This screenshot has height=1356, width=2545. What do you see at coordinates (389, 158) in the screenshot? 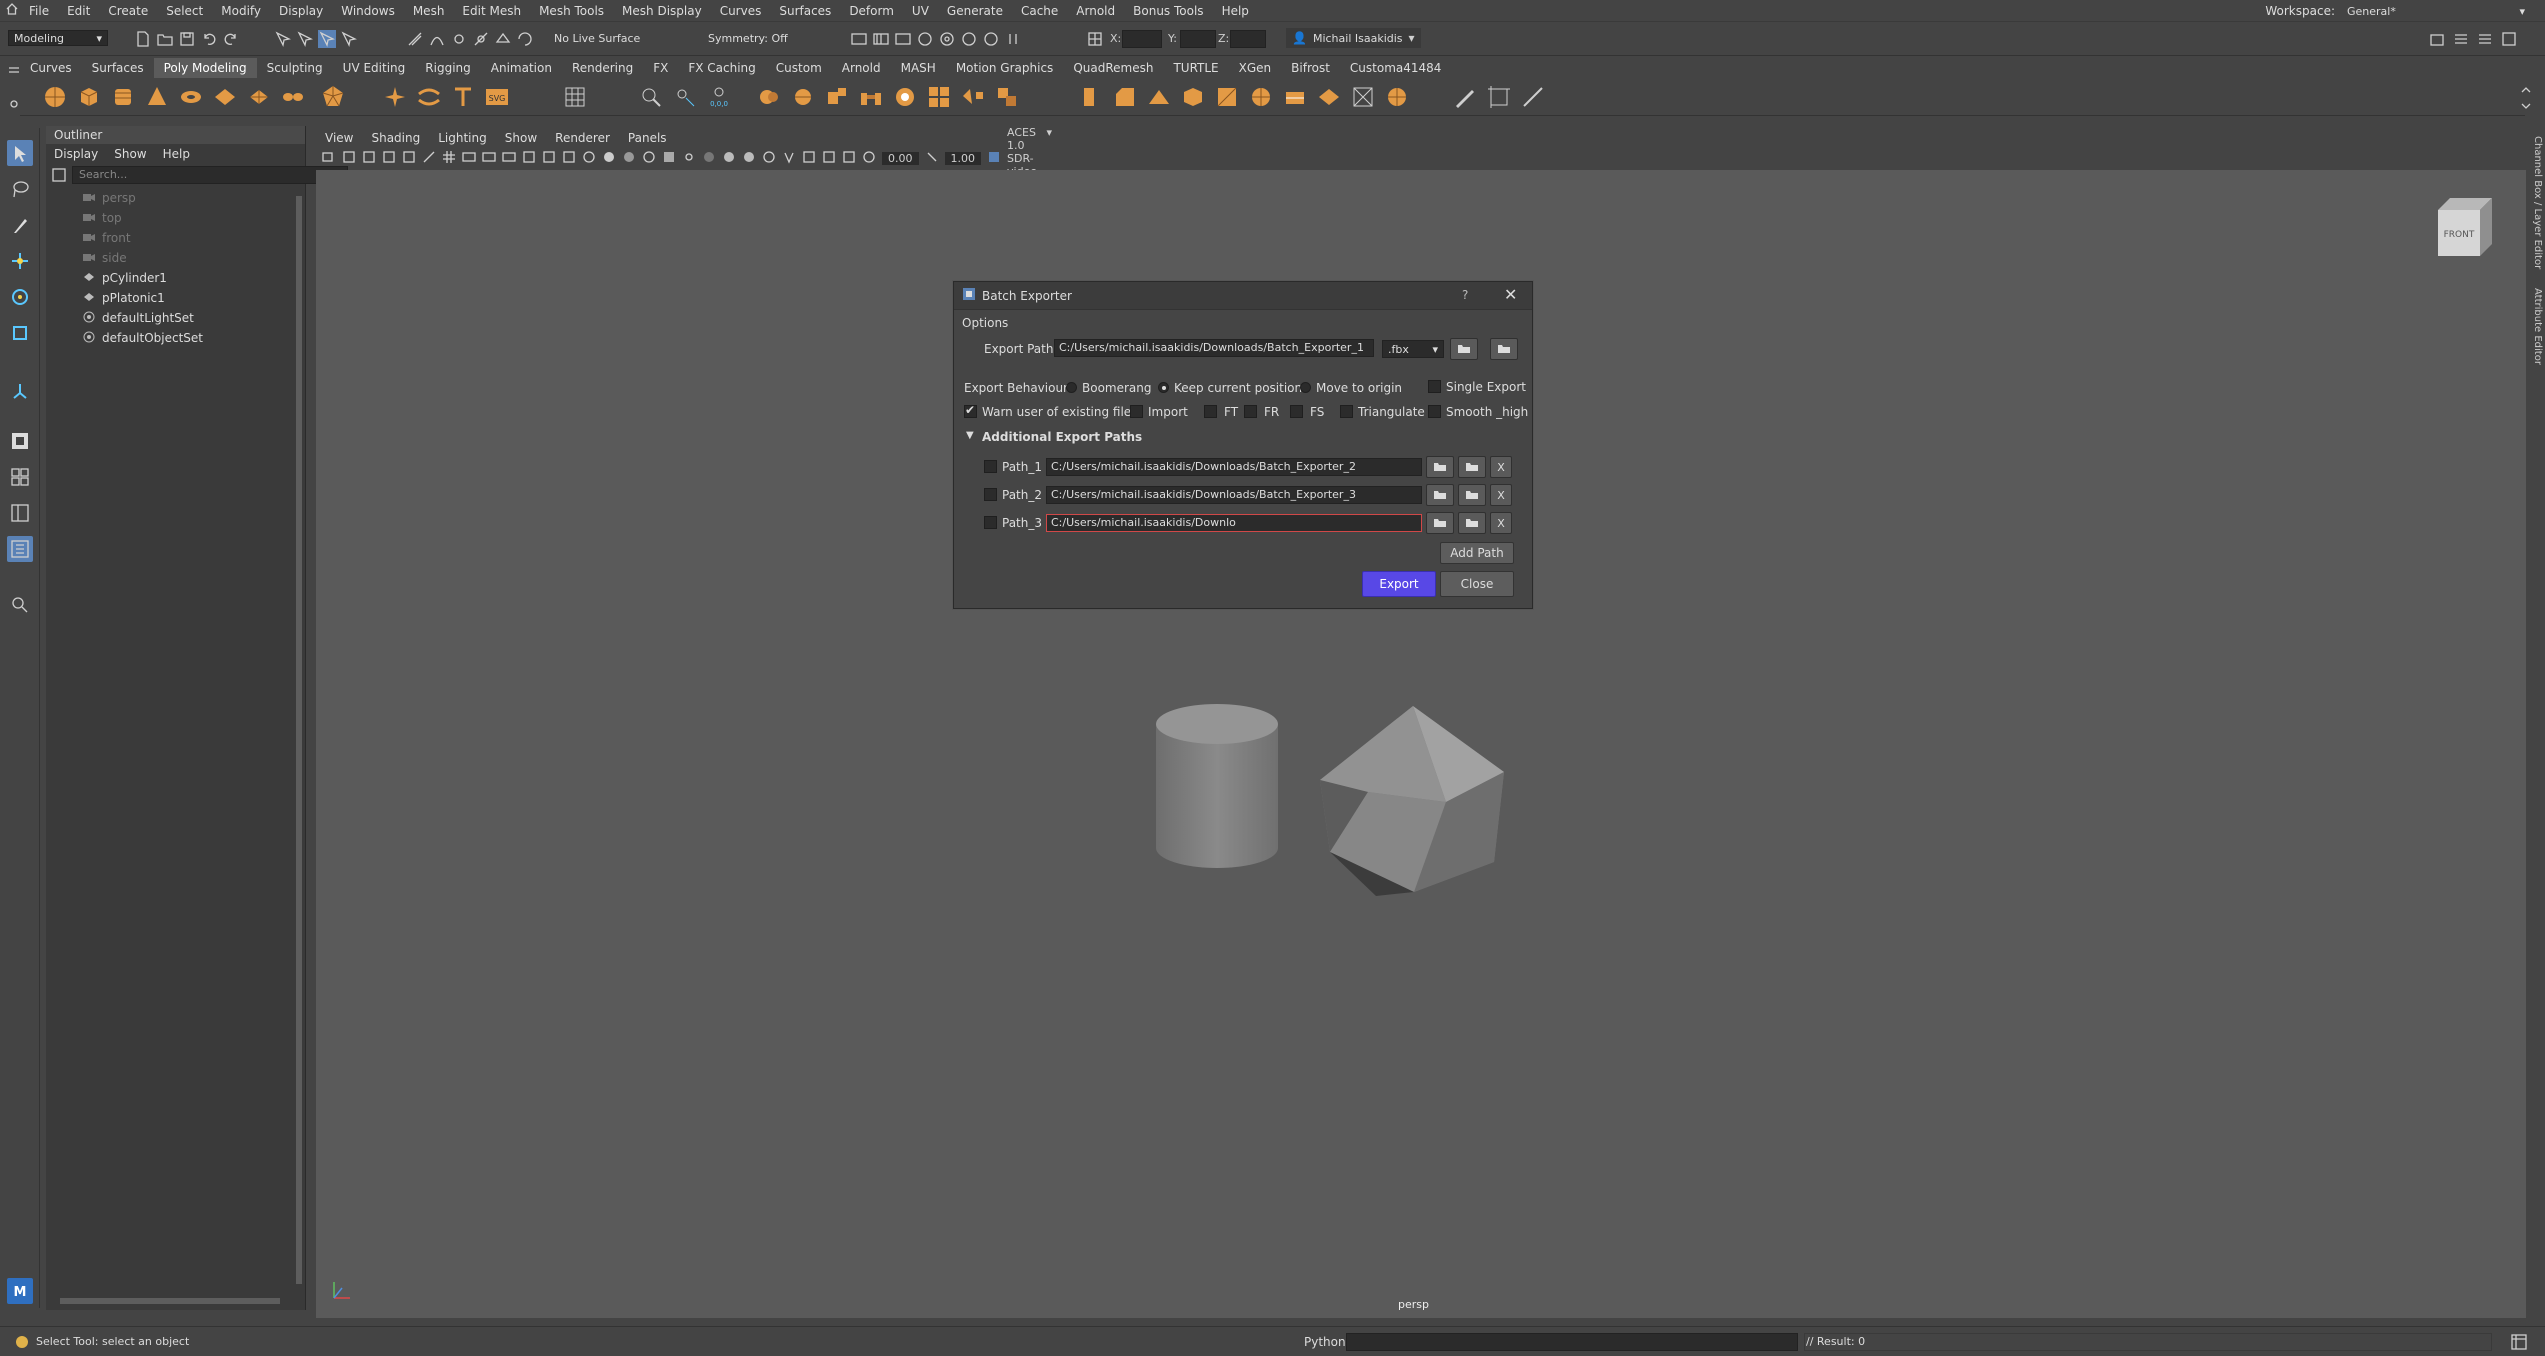
I see `image-plane-icon` at bounding box center [389, 158].